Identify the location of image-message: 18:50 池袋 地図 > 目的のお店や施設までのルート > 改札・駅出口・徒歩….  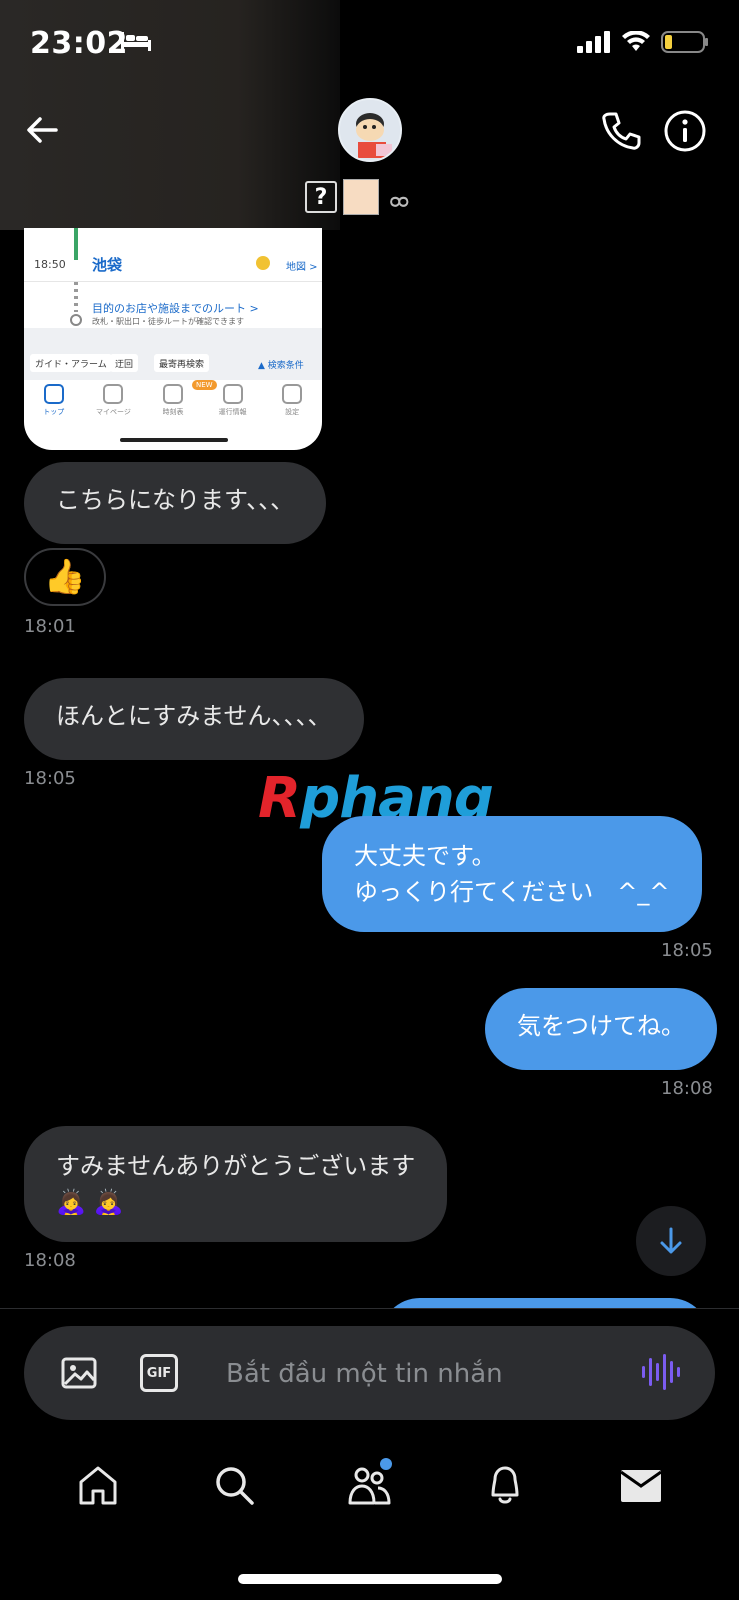
(173, 339).